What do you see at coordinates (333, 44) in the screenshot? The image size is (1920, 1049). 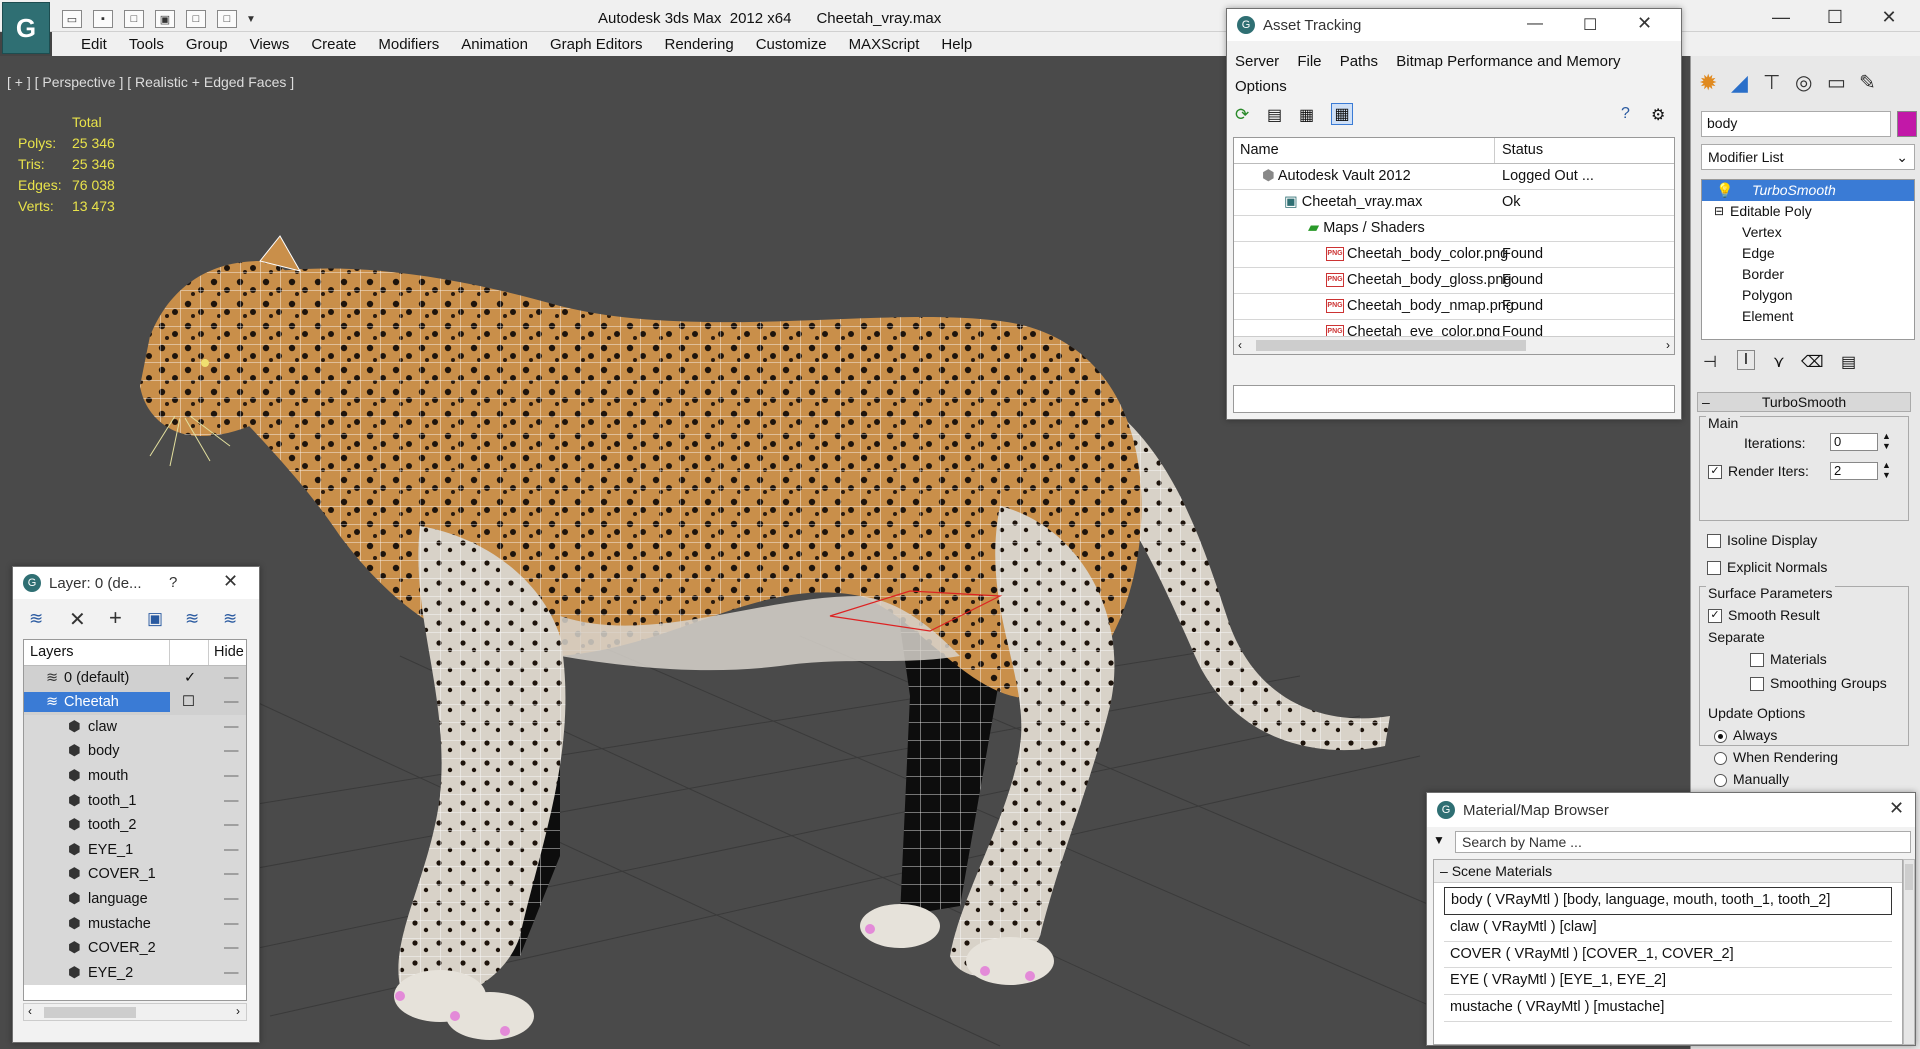 I see `menu-create: Create` at bounding box center [333, 44].